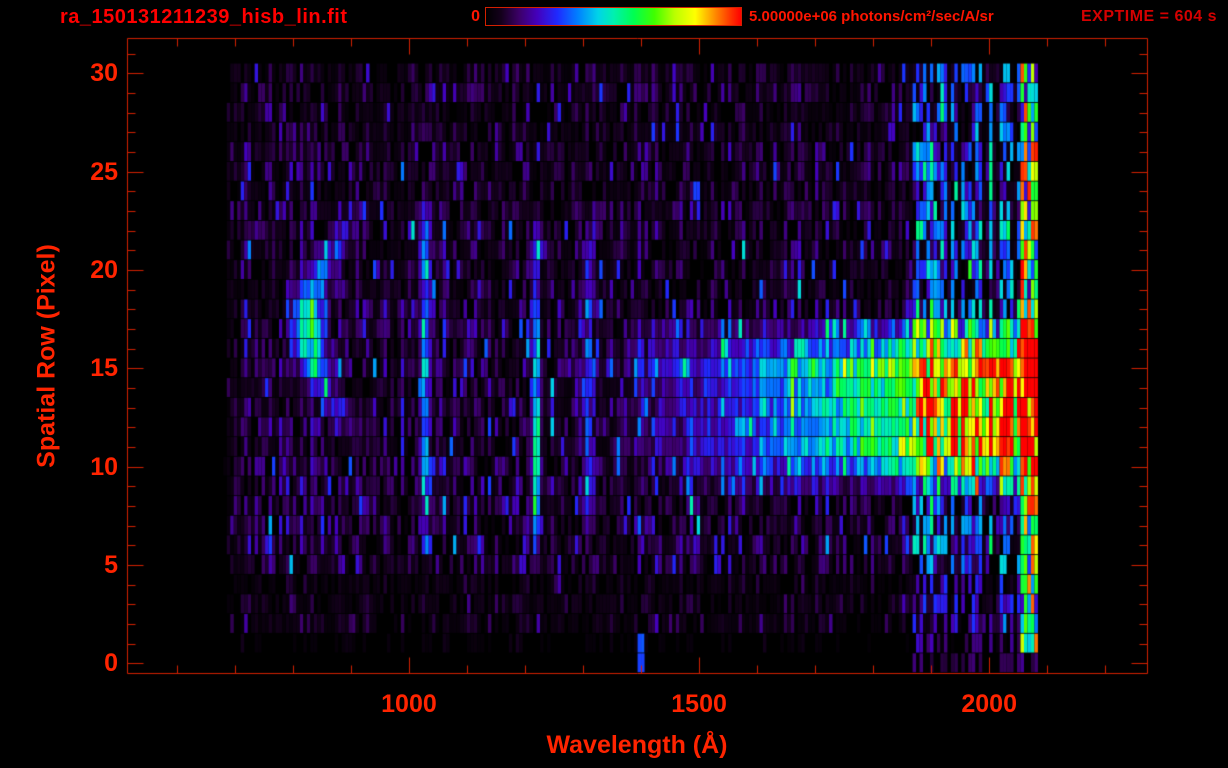 The width and height of the screenshot is (1228, 768). What do you see at coordinates (637, 745) in the screenshot?
I see `x-axis-title: Wavelength (Å)` at bounding box center [637, 745].